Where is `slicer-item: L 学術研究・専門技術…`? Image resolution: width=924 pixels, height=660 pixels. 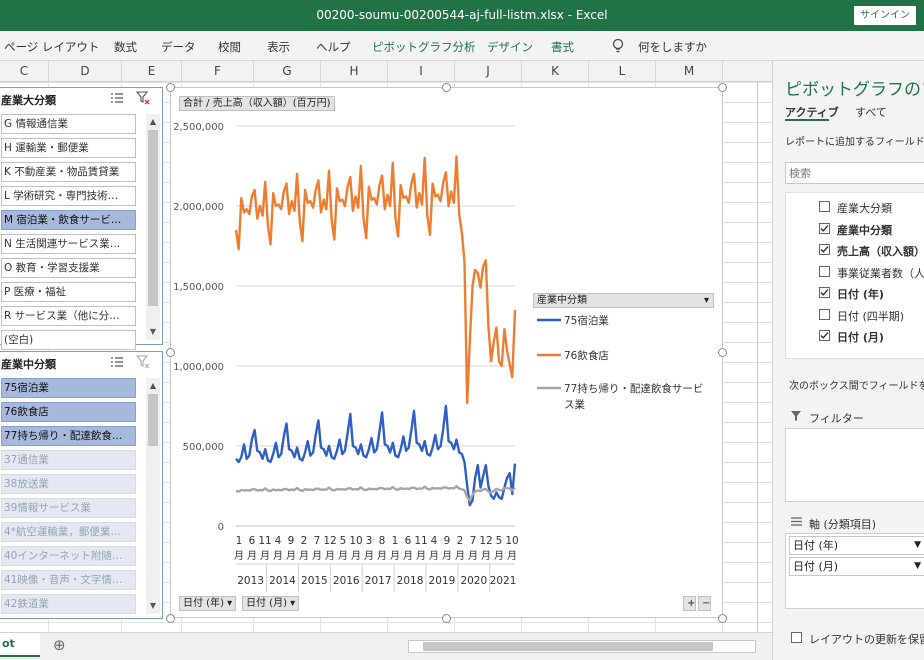 slicer-item: L 学術研究・専門技術… is located at coordinates (68, 196).